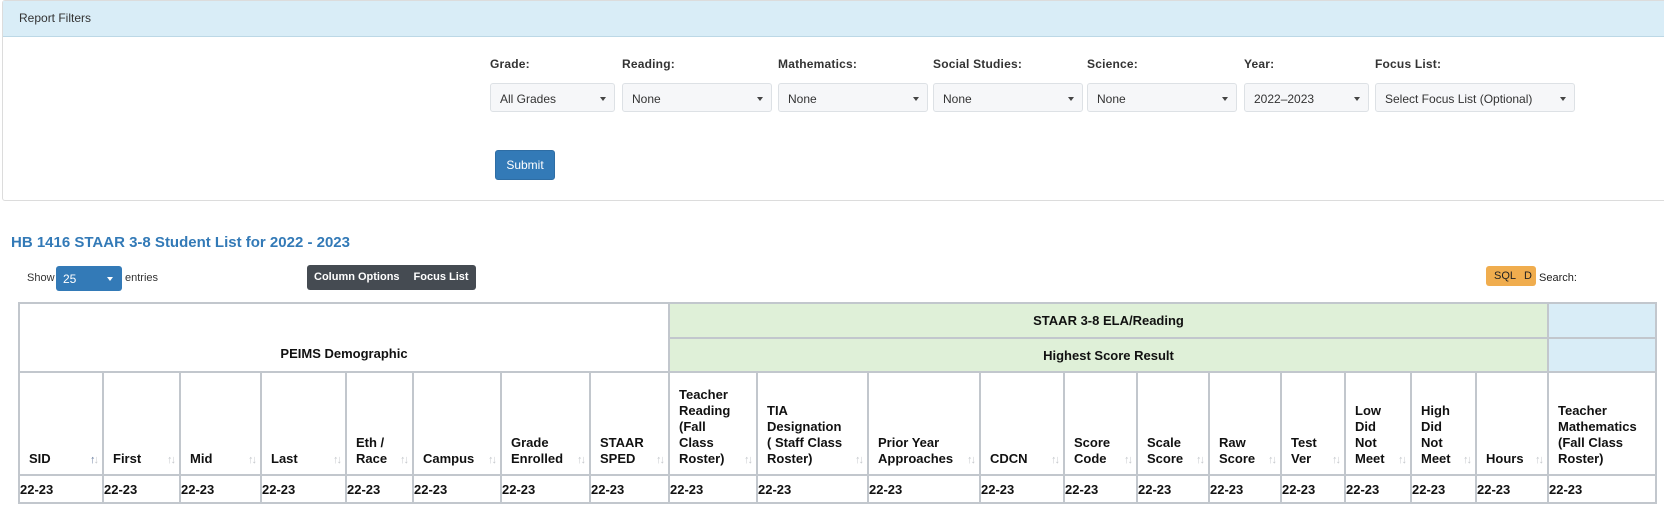 The height and width of the screenshot is (510, 1664). I want to click on column-header-first: First ↑↓, so click(141, 423).